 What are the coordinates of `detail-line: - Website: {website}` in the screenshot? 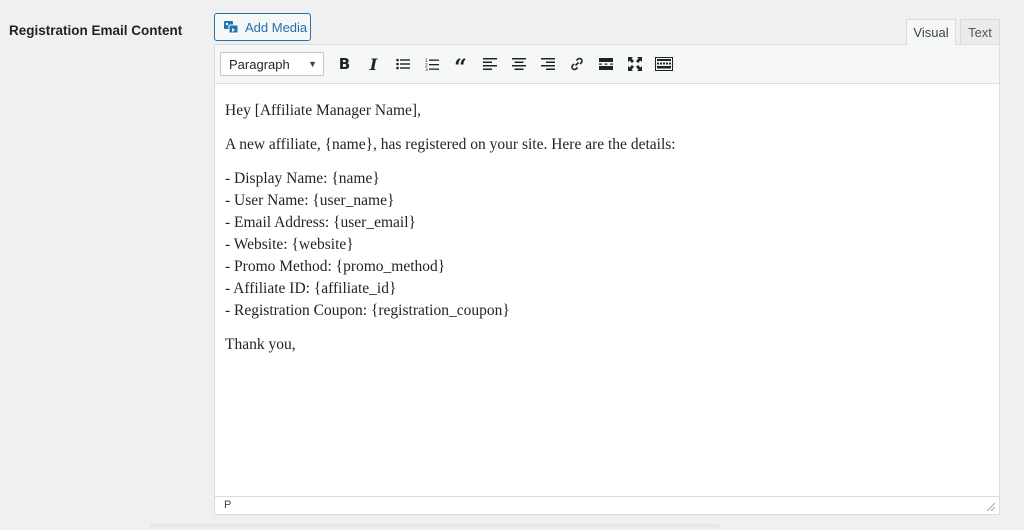 It's located at (289, 244).